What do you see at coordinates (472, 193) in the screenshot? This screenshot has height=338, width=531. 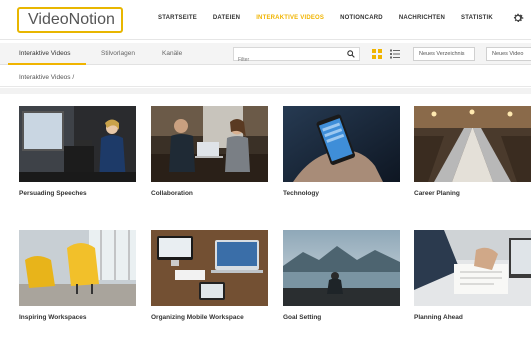 I see `video-title: Career Planing` at bounding box center [472, 193].